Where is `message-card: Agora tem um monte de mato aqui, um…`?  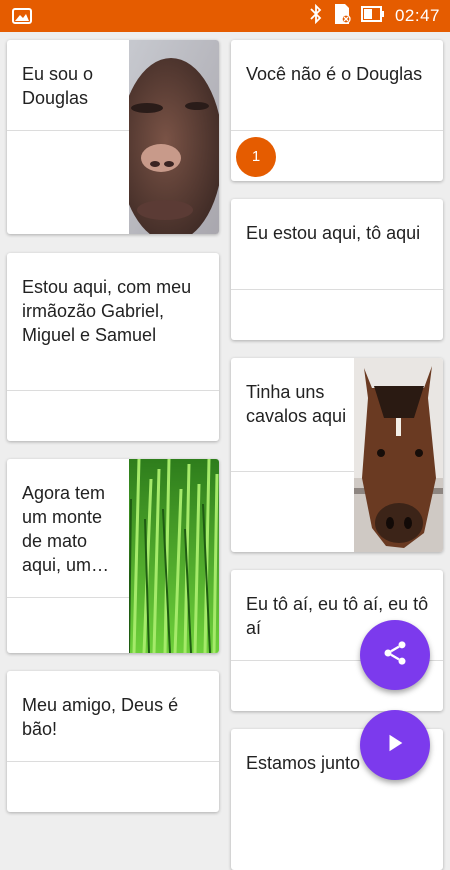 message-card: Agora tem um monte de mato aqui, um… is located at coordinates (113, 556).